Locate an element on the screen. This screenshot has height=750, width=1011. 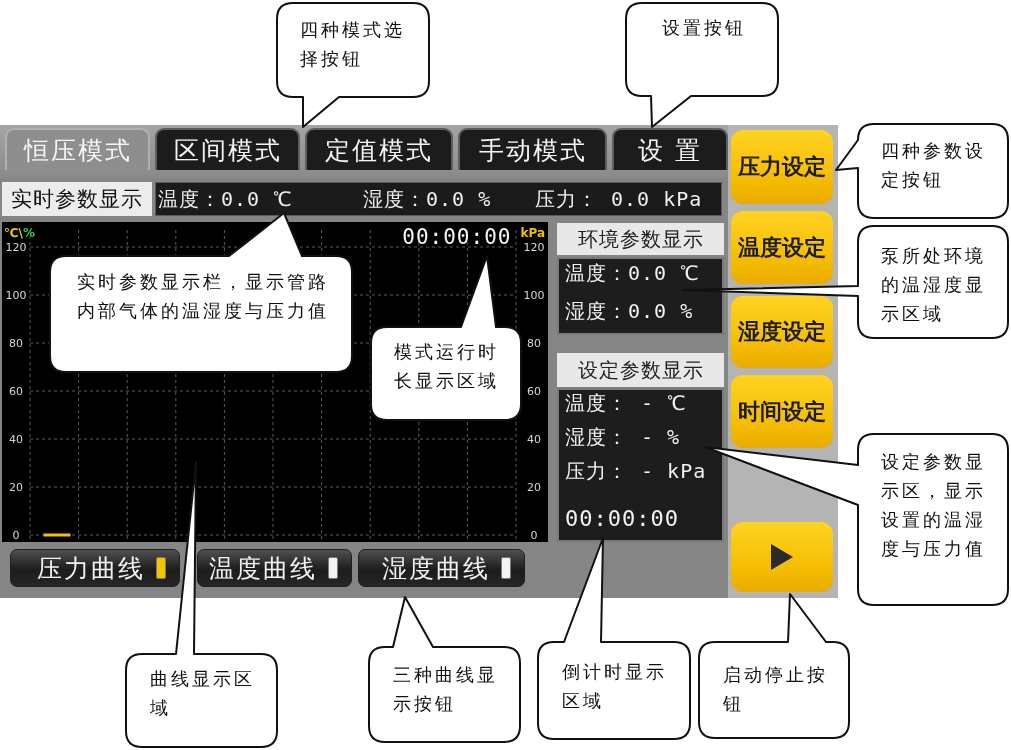
callout-text: 三种曲线显示按钮 is located at coordinates (446, 690).